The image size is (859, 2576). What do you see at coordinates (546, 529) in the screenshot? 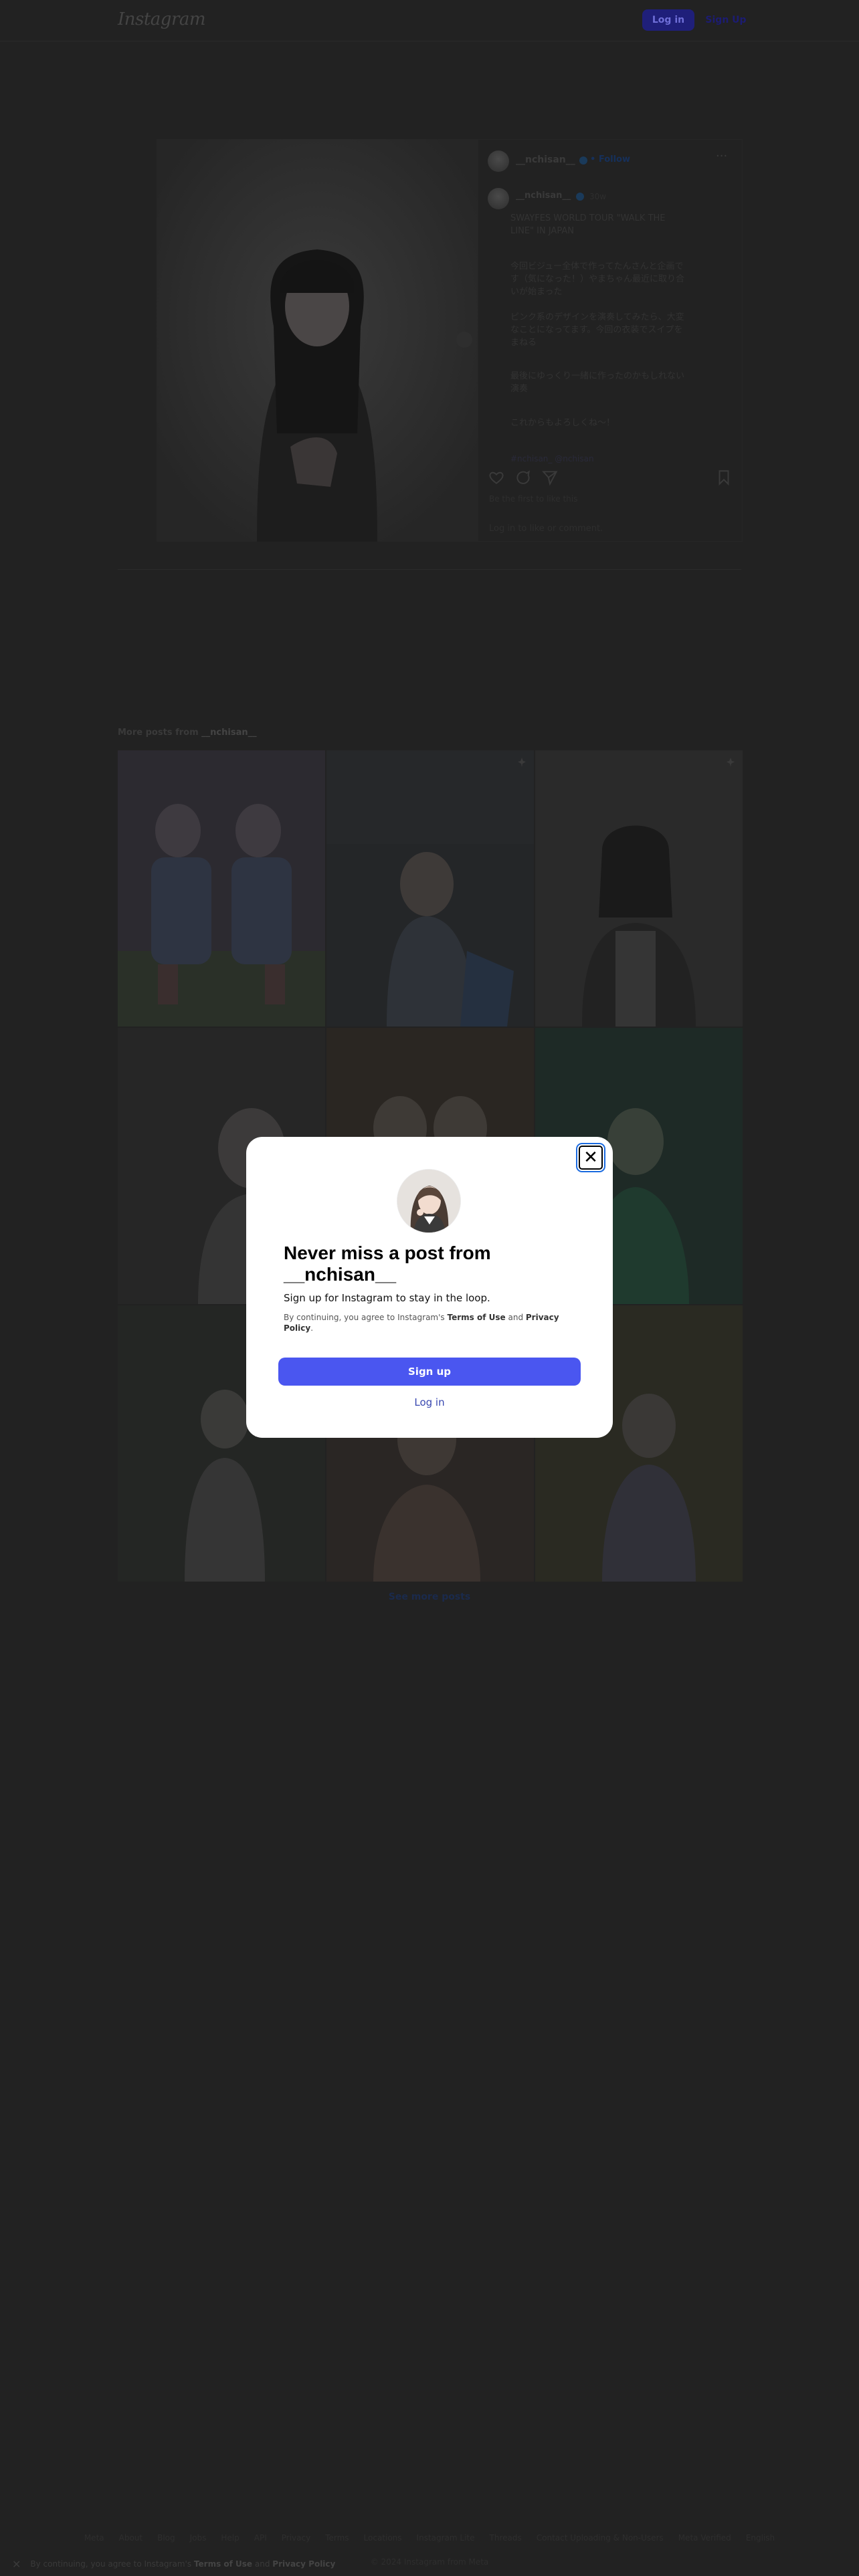
I see `login-to-comment-link: Log in to like or comment.` at bounding box center [546, 529].